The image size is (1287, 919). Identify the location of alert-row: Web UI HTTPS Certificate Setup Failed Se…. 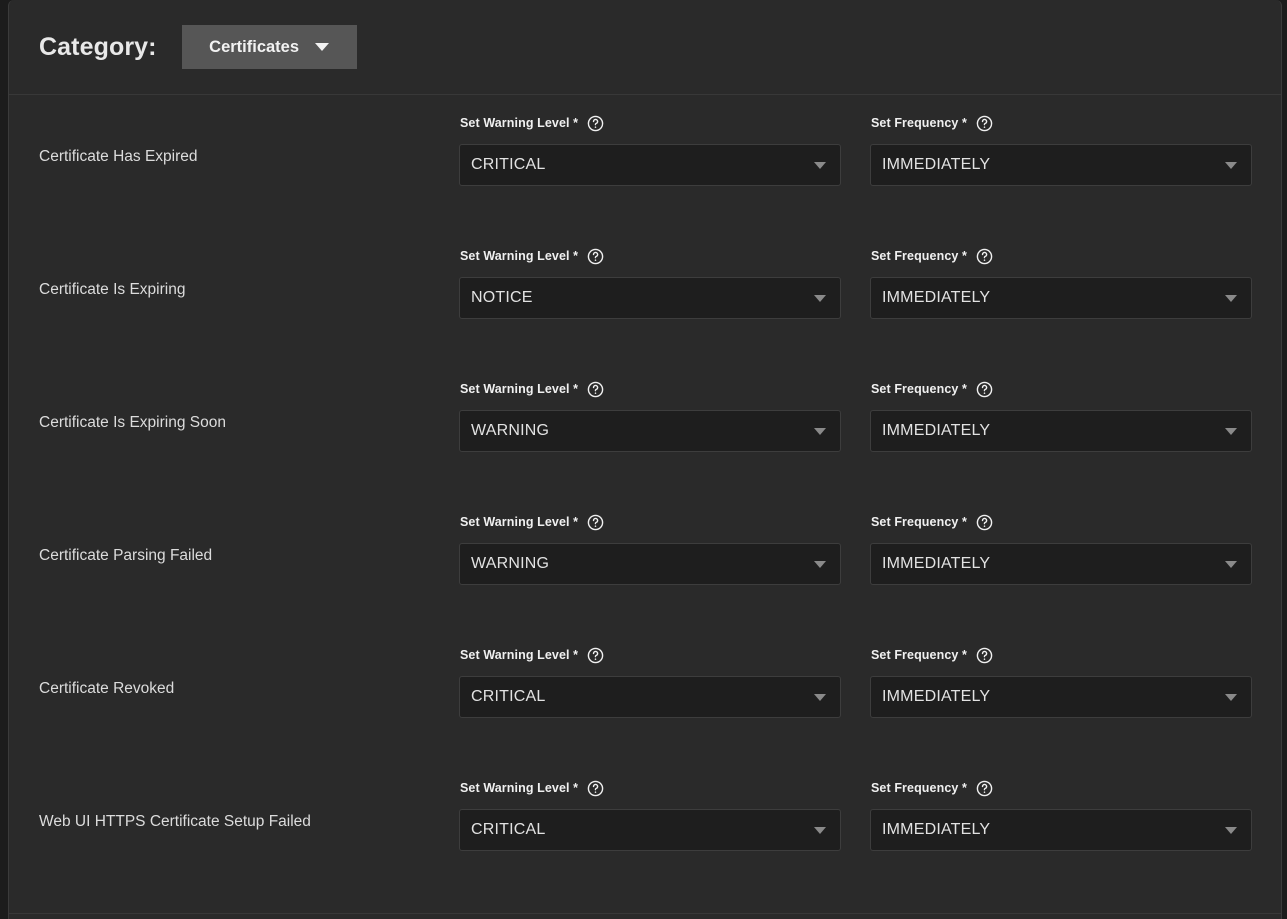
(645, 826).